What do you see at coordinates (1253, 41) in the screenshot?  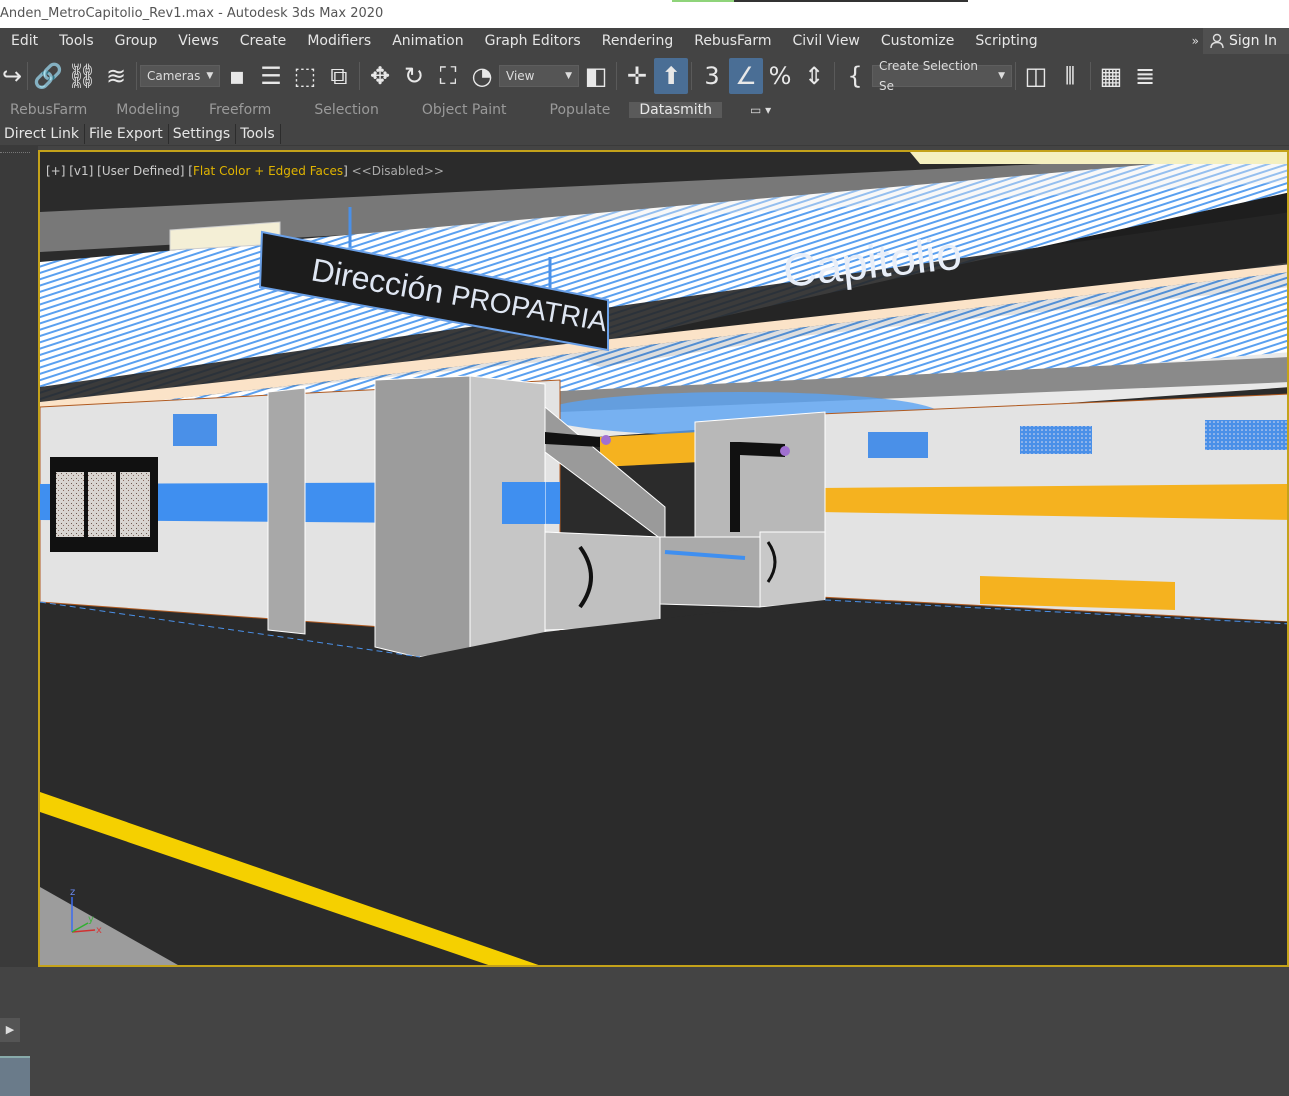 I see `sign-in-label: Sign In` at bounding box center [1253, 41].